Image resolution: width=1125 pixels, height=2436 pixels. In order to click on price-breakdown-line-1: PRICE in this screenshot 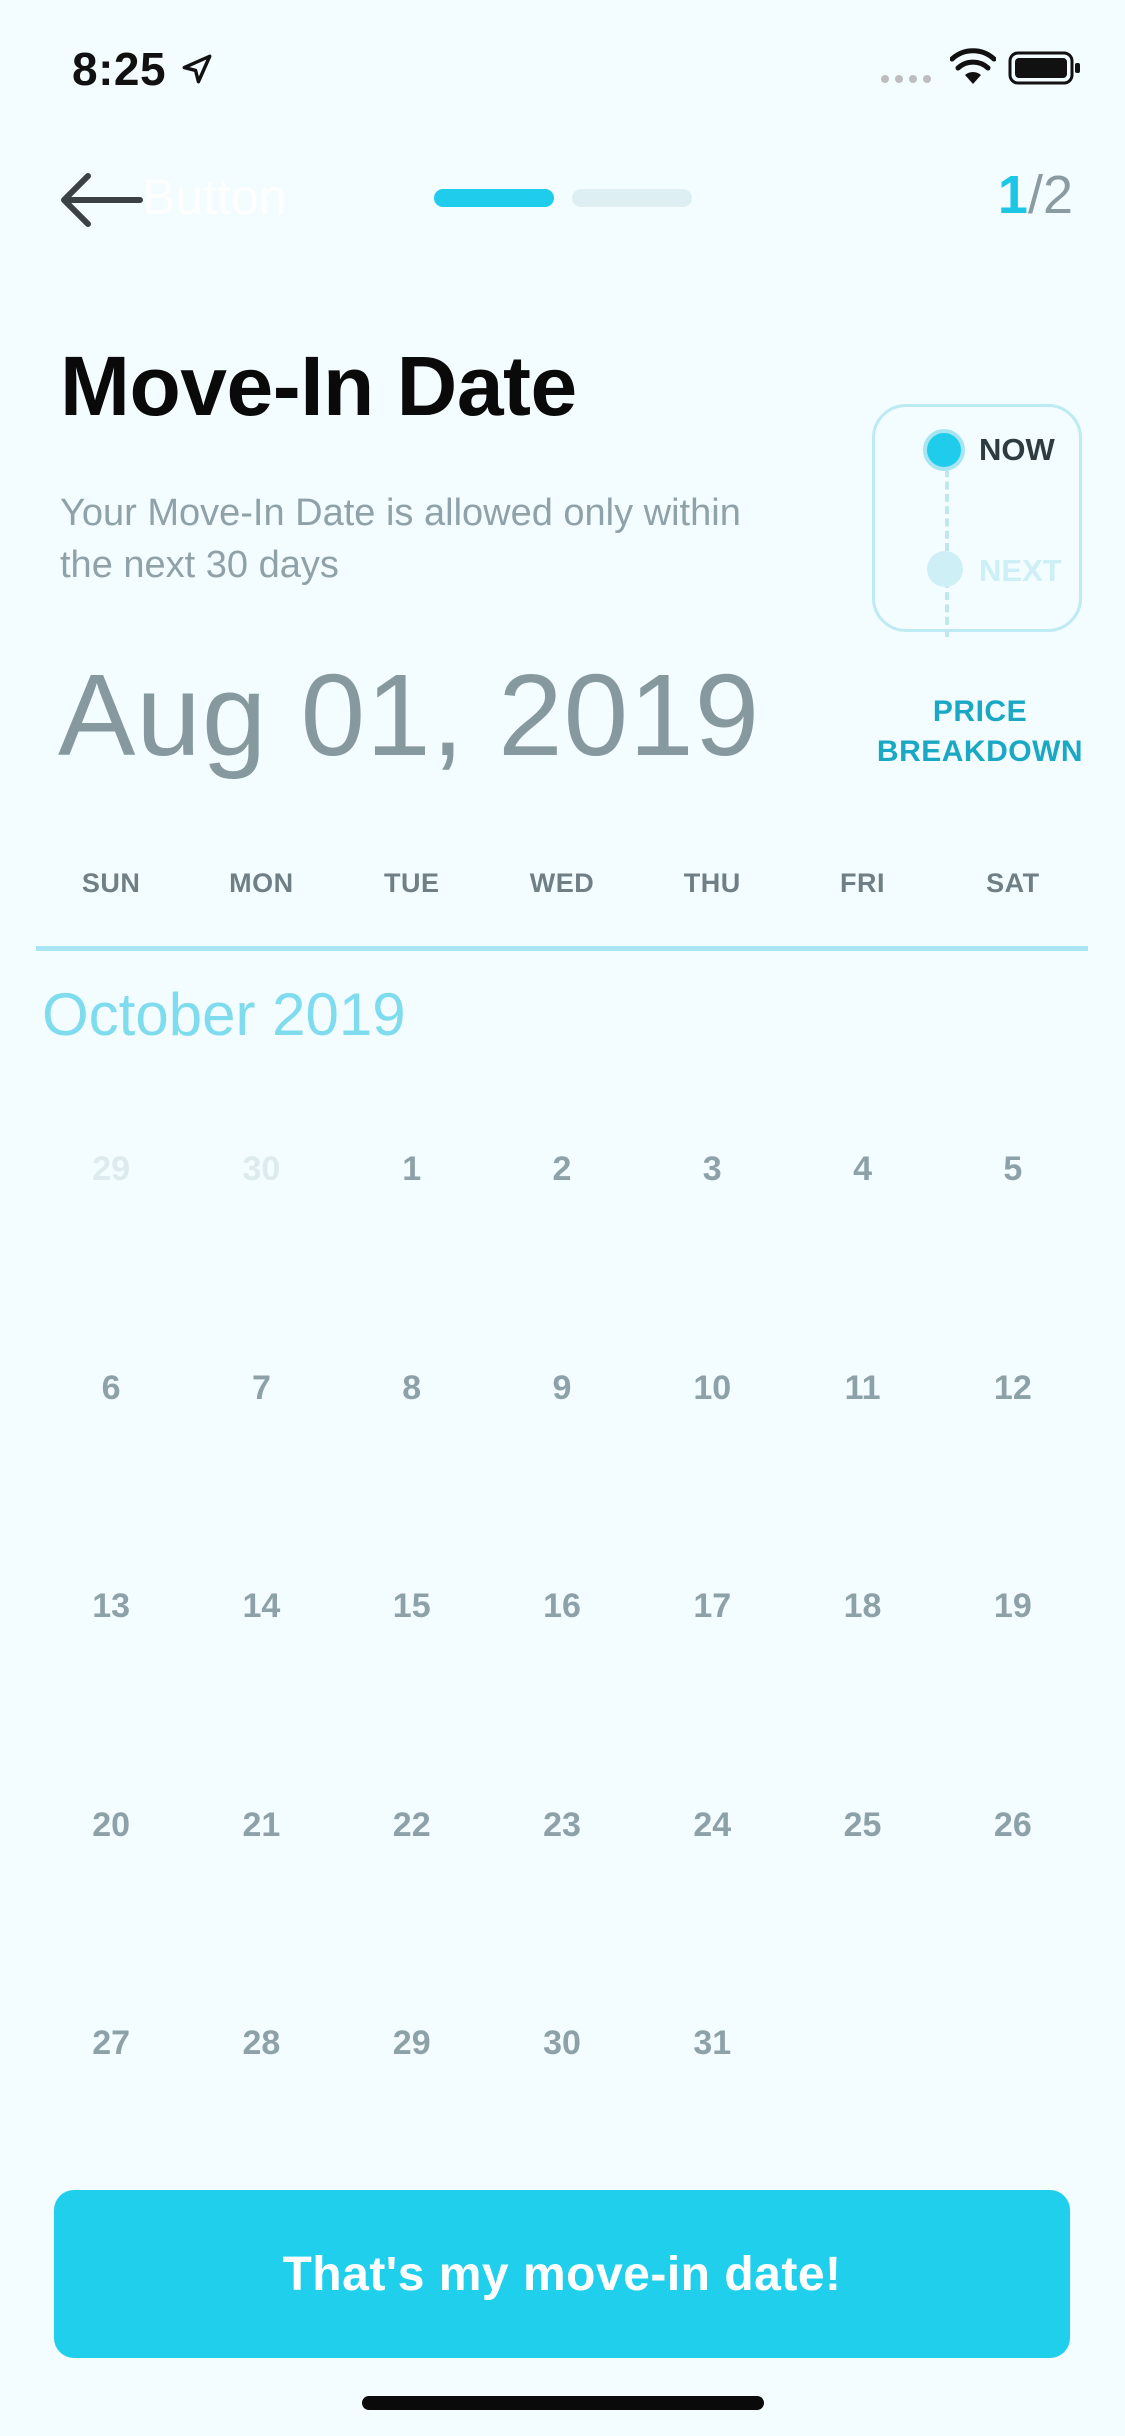, I will do `click(980, 711)`.